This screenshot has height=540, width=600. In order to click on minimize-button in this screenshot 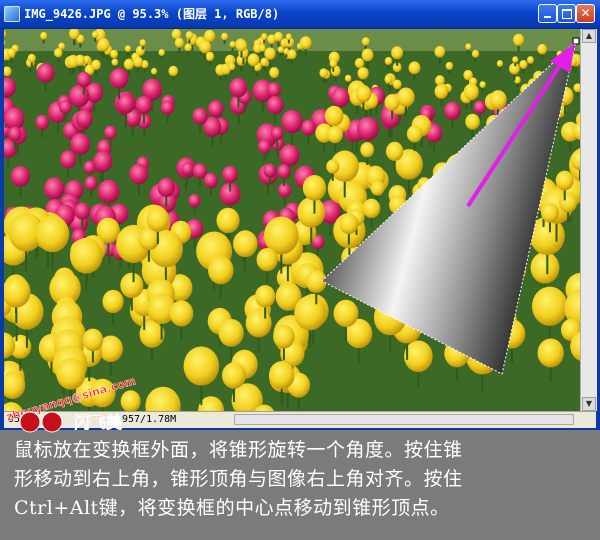, I will do `click(547, 13)`.